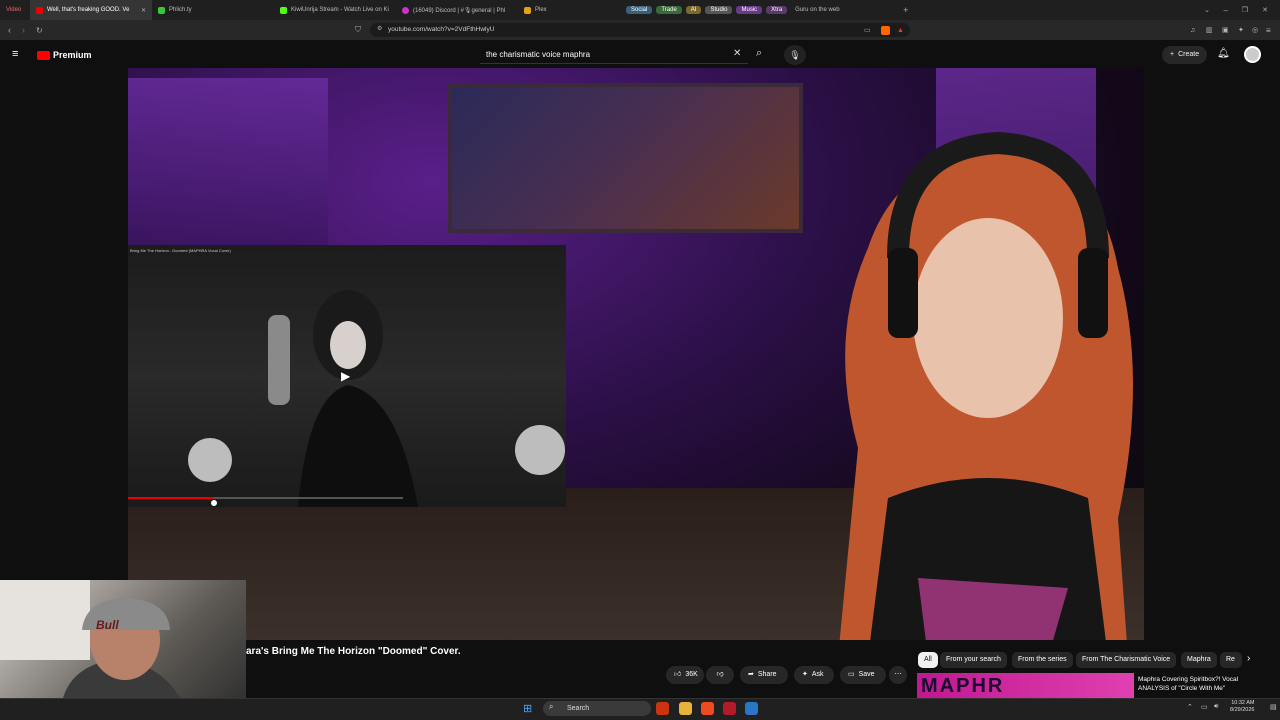  Describe the element at coordinates (795, 55) in the screenshot. I see `microphone-icon: 🎙` at that location.